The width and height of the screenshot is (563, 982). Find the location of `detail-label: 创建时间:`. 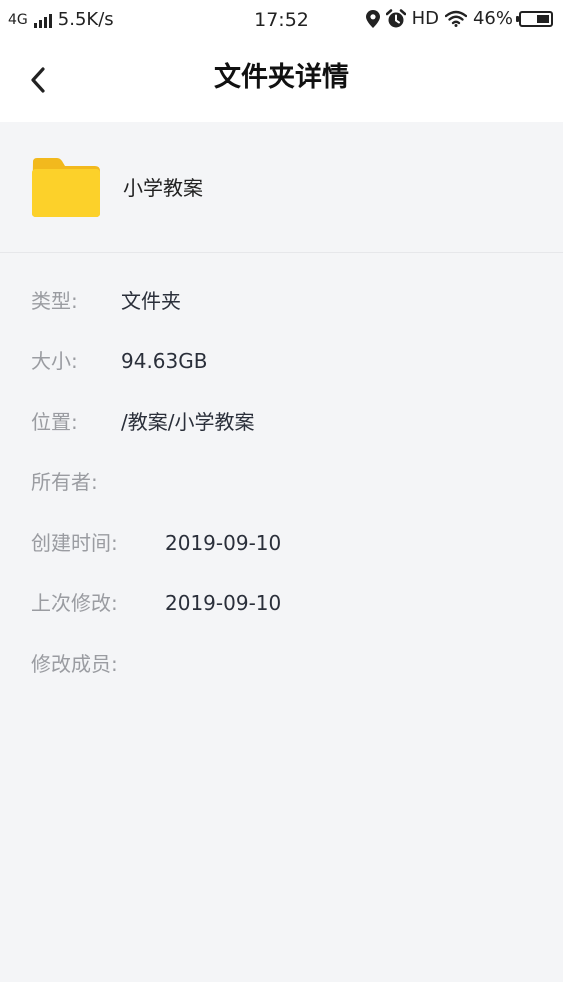

detail-label: 创建时间: is located at coordinates (74, 543).